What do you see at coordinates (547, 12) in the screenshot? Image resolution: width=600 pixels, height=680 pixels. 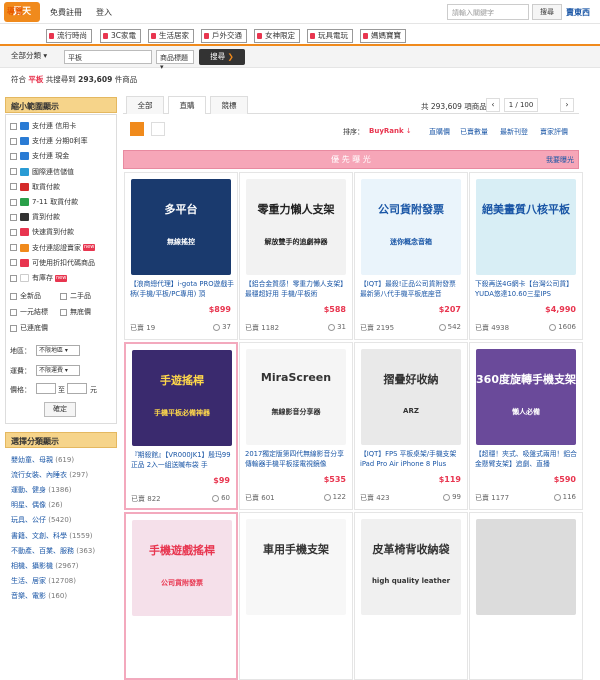 I see `top-search-button: 搜尋` at bounding box center [547, 12].